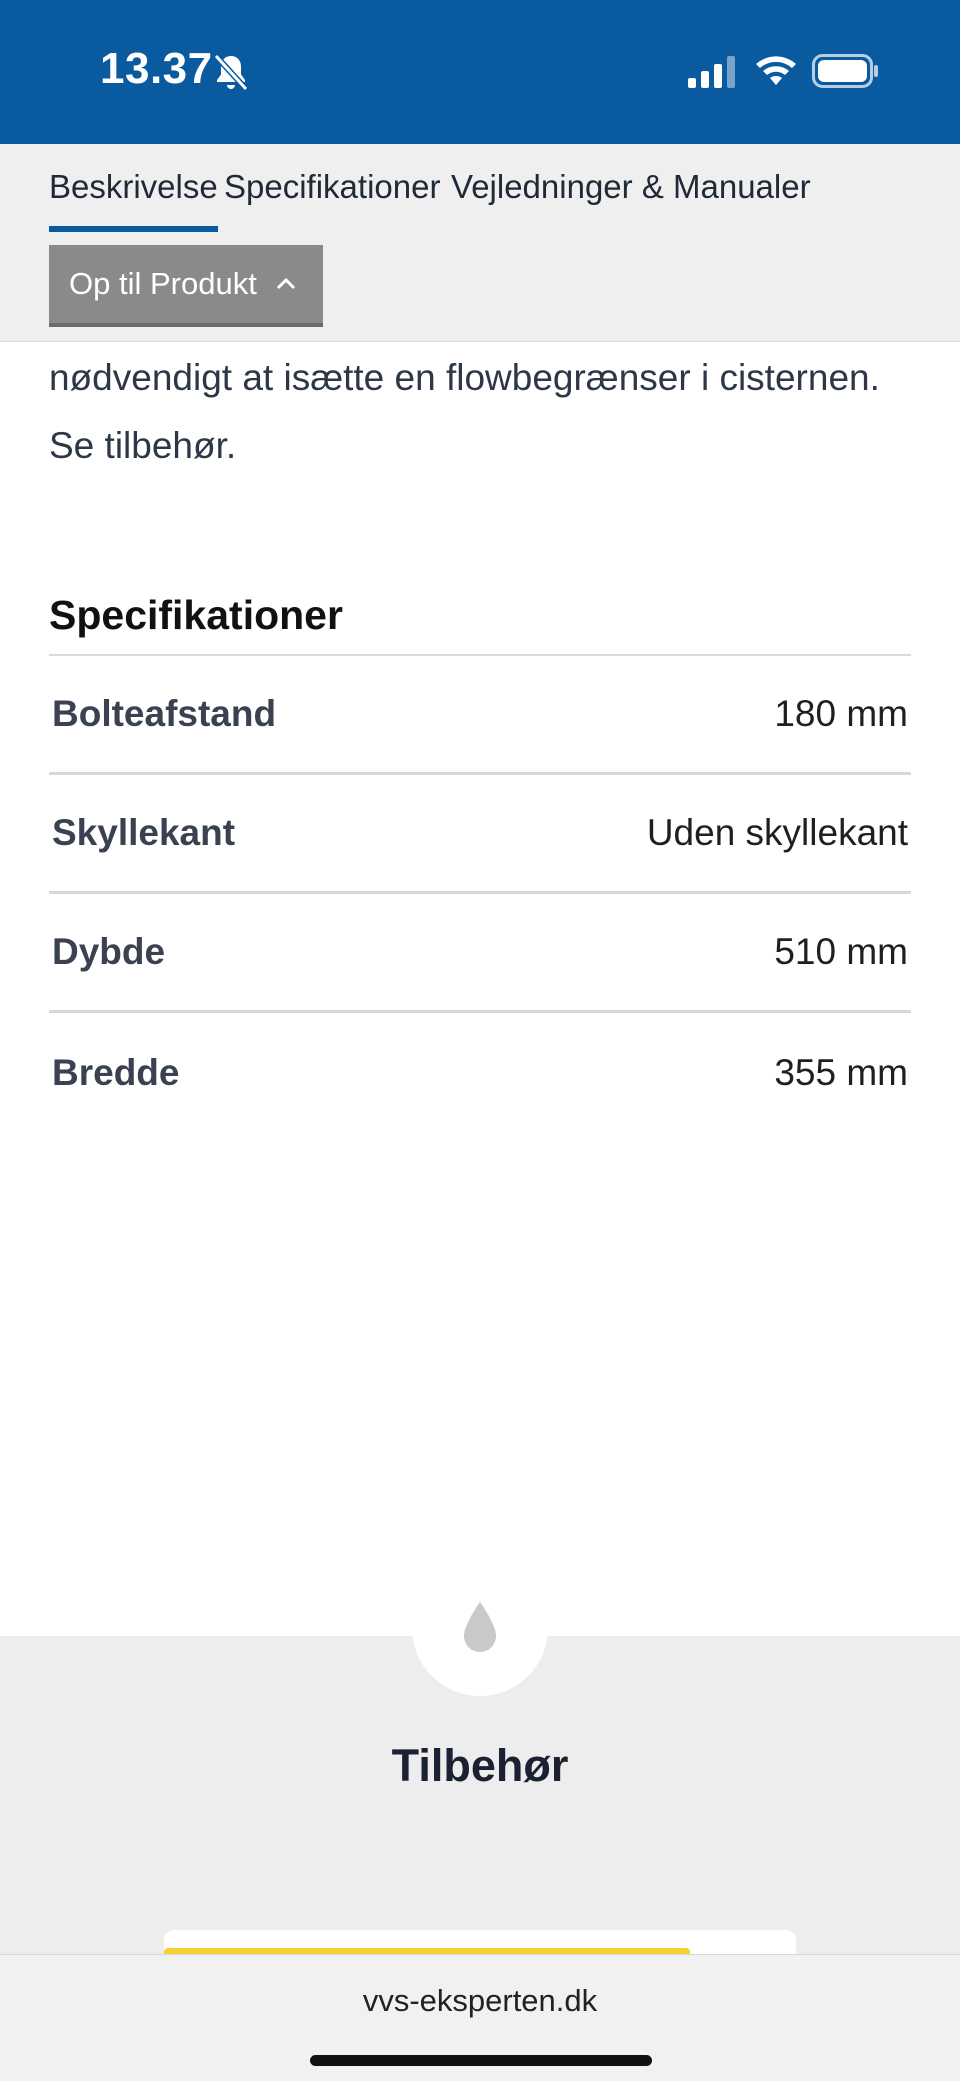 The image size is (960, 2081). What do you see at coordinates (231, 72) in the screenshot?
I see `bell-muted-icon` at bounding box center [231, 72].